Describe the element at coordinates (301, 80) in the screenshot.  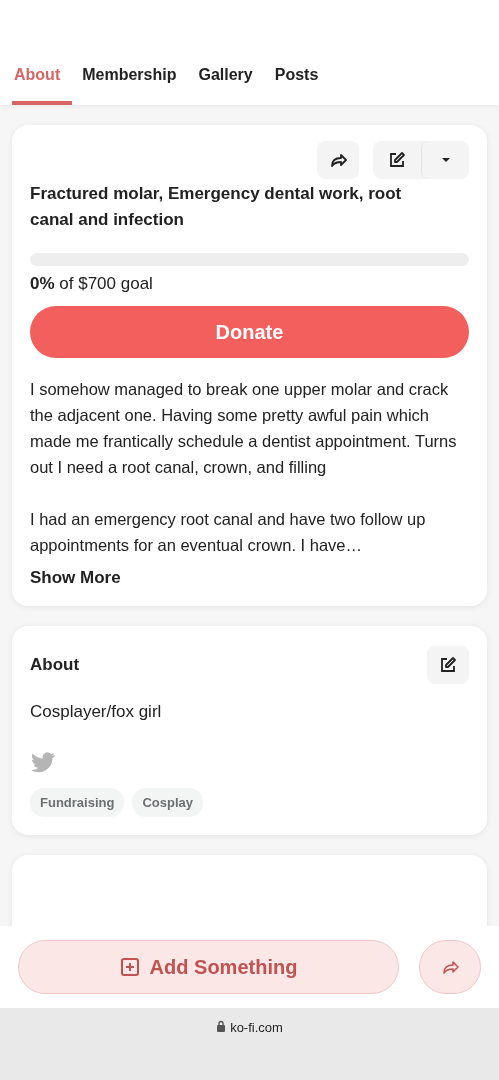
I see `tab: Posts` at that location.